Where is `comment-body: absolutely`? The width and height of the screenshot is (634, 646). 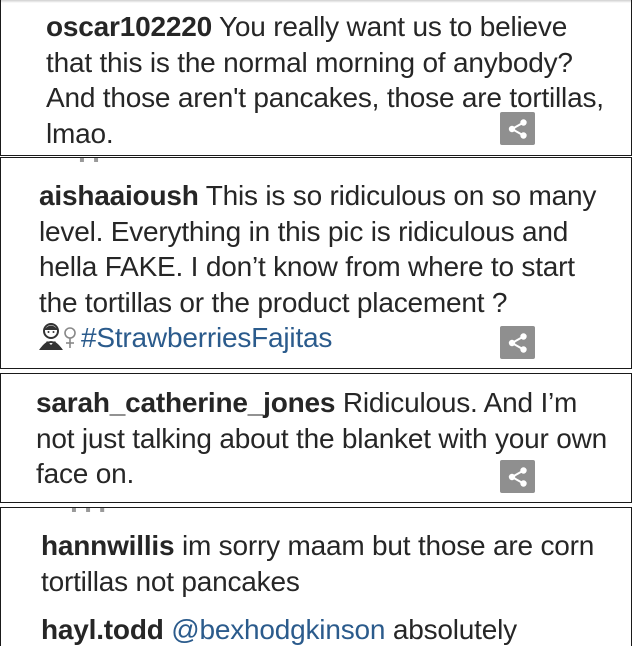 comment-body: absolutely is located at coordinates (451, 629).